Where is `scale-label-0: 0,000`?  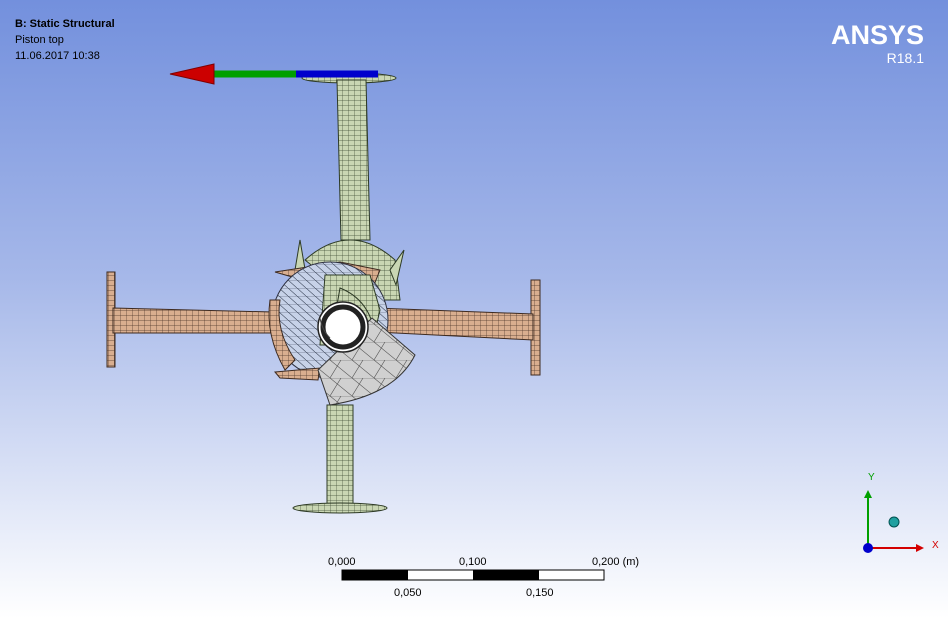
scale-label-0: 0,000 is located at coordinates (342, 562).